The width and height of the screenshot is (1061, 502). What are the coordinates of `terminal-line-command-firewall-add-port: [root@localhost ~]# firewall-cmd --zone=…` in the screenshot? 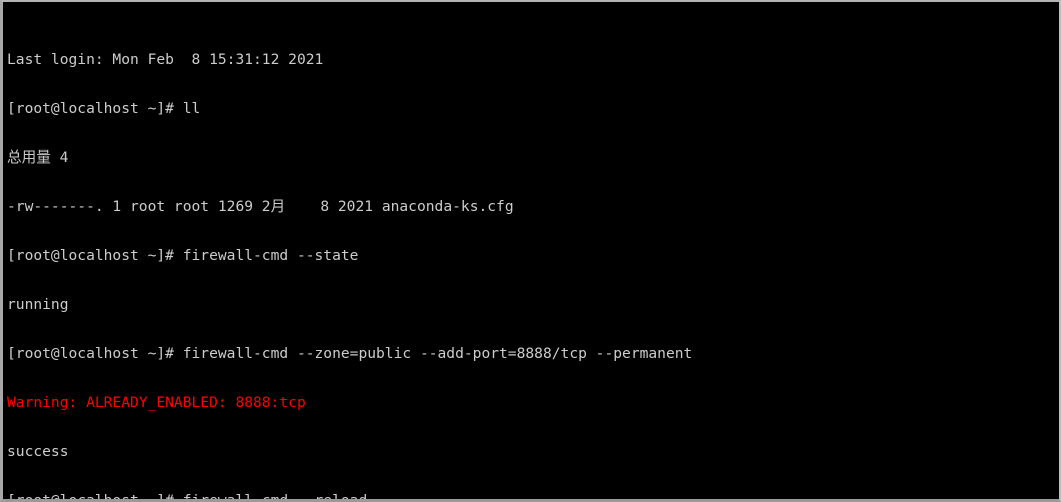 It's located at (350, 354).